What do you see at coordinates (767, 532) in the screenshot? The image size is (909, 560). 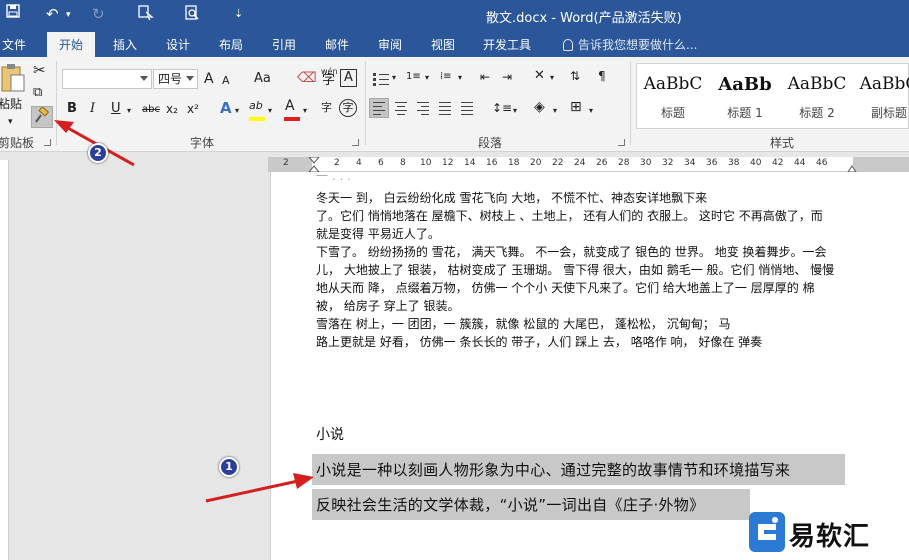 I see `watermark-logo-icon` at bounding box center [767, 532].